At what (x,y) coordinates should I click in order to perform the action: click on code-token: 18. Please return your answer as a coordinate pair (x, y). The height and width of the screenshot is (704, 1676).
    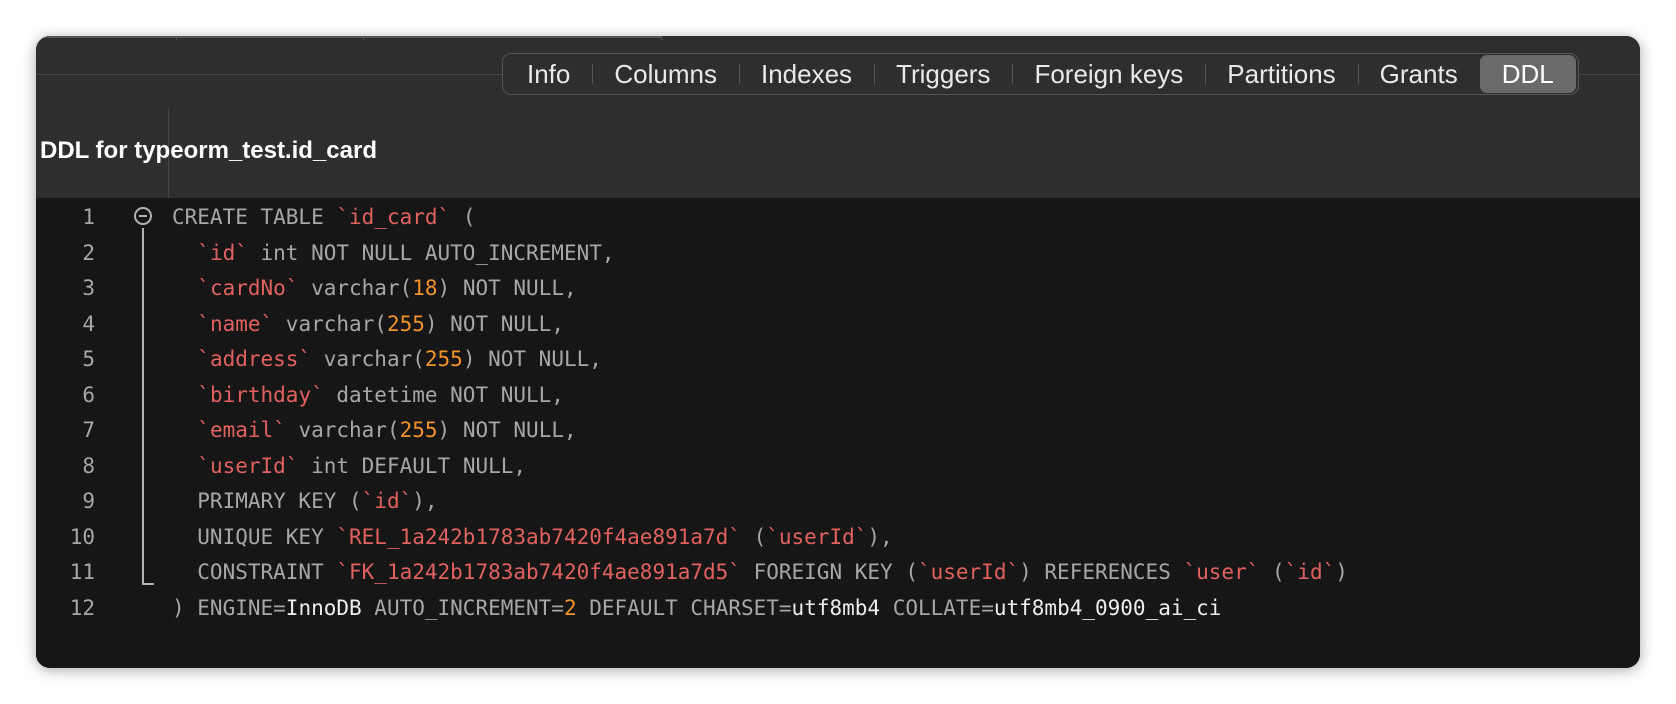
    Looking at the image, I should click on (425, 288).